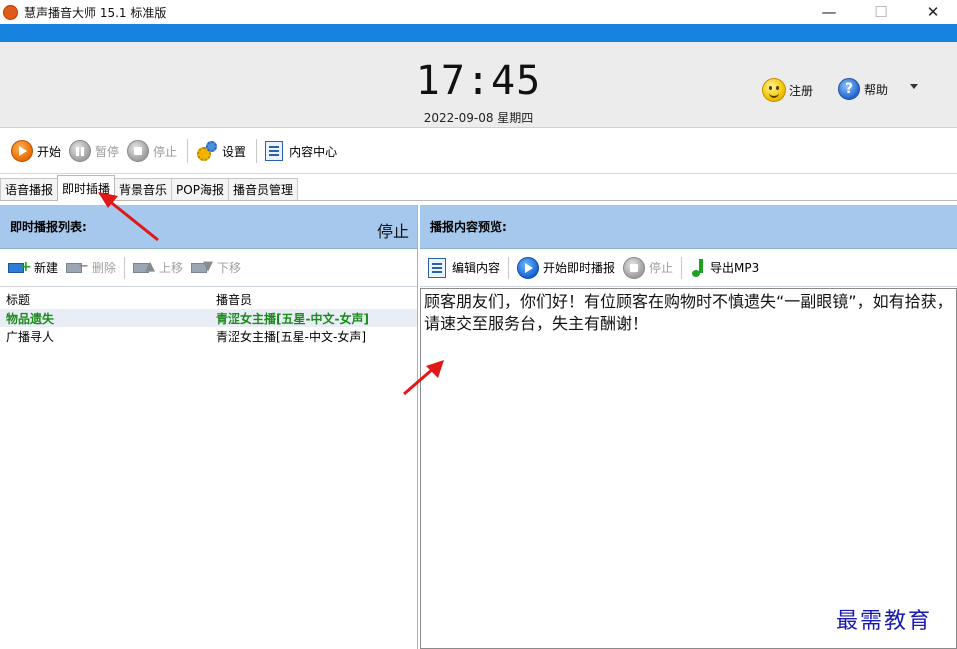  What do you see at coordinates (234, 151) in the screenshot?
I see `settings-label: 设置` at bounding box center [234, 151].